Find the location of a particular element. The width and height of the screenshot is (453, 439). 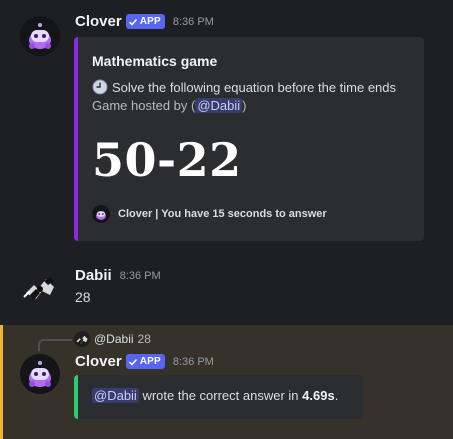

dabii-avatar is located at coordinates (40, 287).